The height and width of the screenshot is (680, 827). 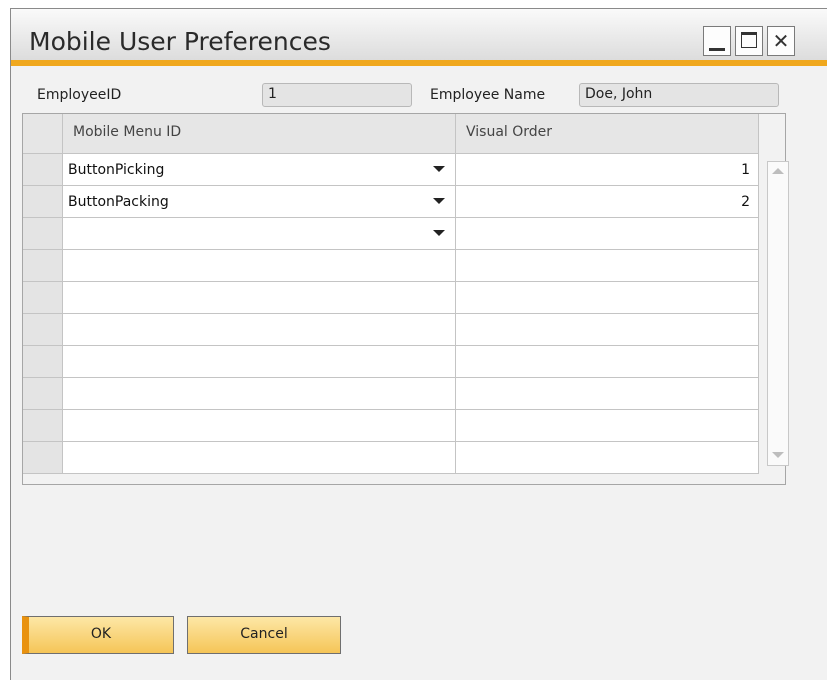 What do you see at coordinates (679, 95) in the screenshot?
I see `employee-name-field: Doe, John` at bounding box center [679, 95].